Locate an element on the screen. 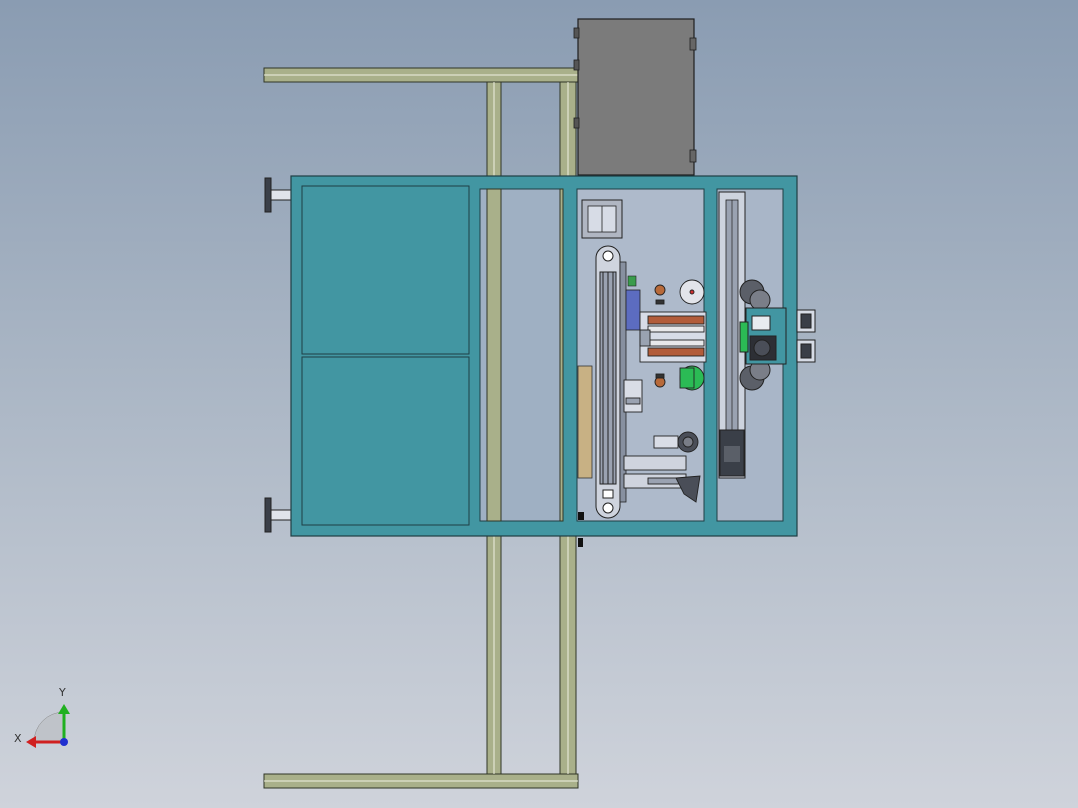  cover-panel-upper is located at coordinates (385, 270).